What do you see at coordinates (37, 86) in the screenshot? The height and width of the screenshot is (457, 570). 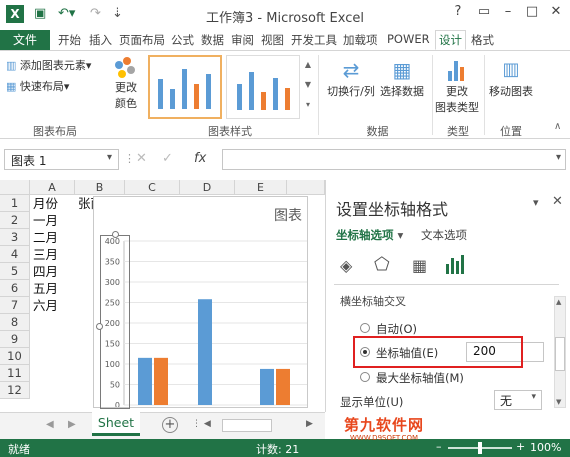 I see `quick-layout-button: ▦ 快速布局▾` at bounding box center [37, 86].